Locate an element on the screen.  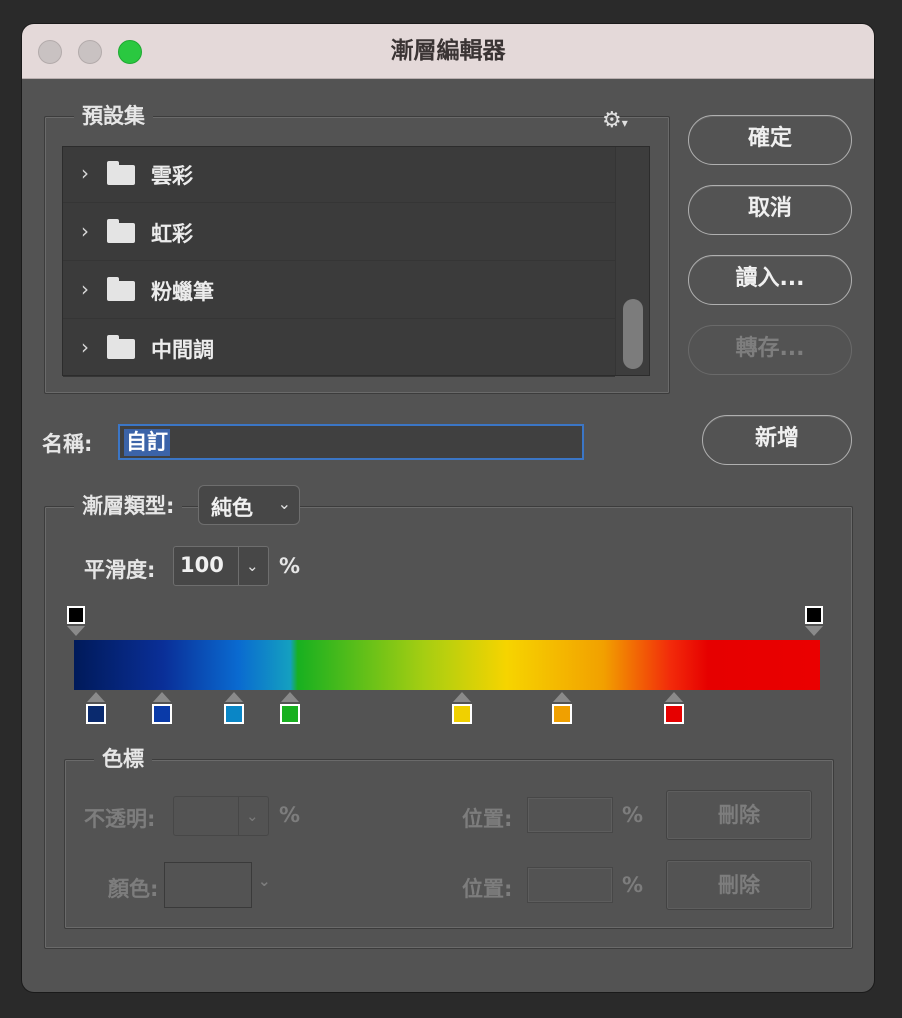
preset-scrollbar is located at coordinates (632, 261).